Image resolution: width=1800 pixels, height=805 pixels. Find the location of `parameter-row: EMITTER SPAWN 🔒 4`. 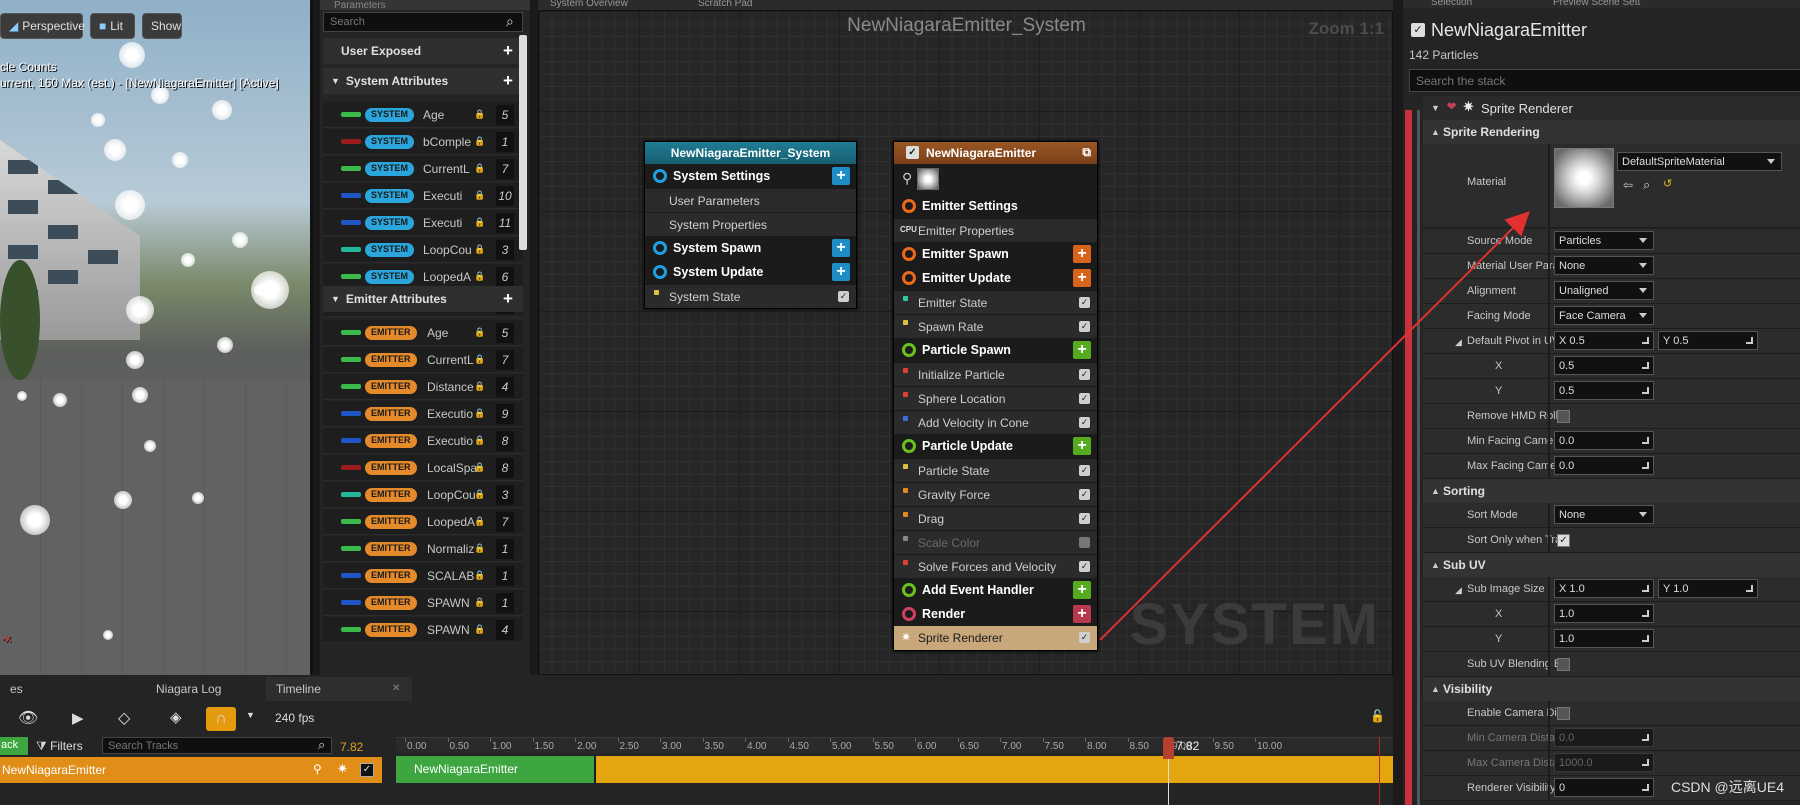

parameter-row: EMITTER SPAWN 🔒 4 is located at coordinates (423, 630).